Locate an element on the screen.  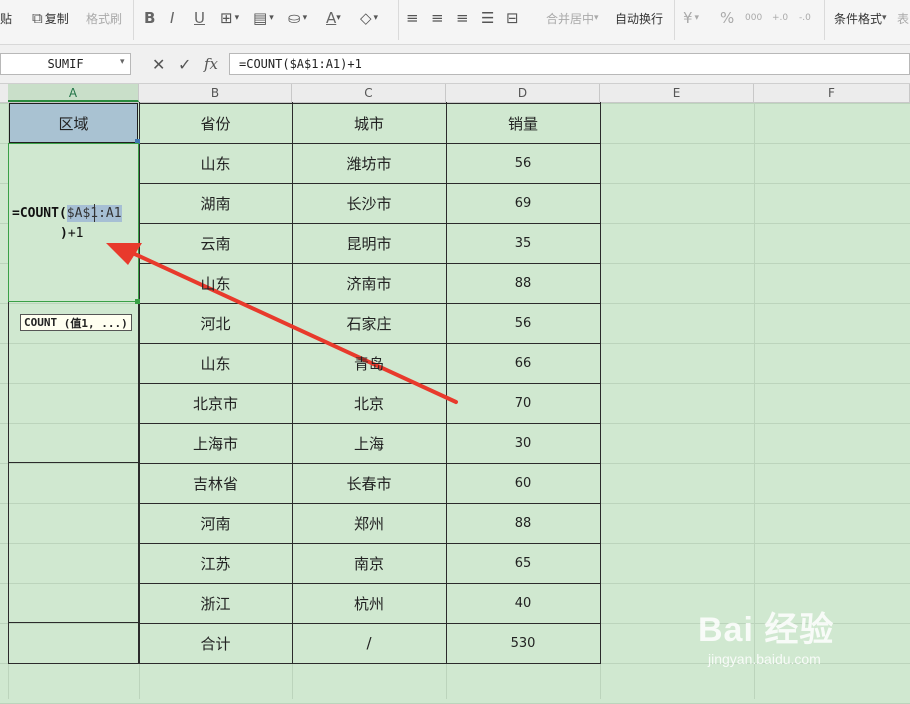
baidu-jingyan-watermark: Bai 经验 jingyan.baidu.com is located at coordinates (766, 634).